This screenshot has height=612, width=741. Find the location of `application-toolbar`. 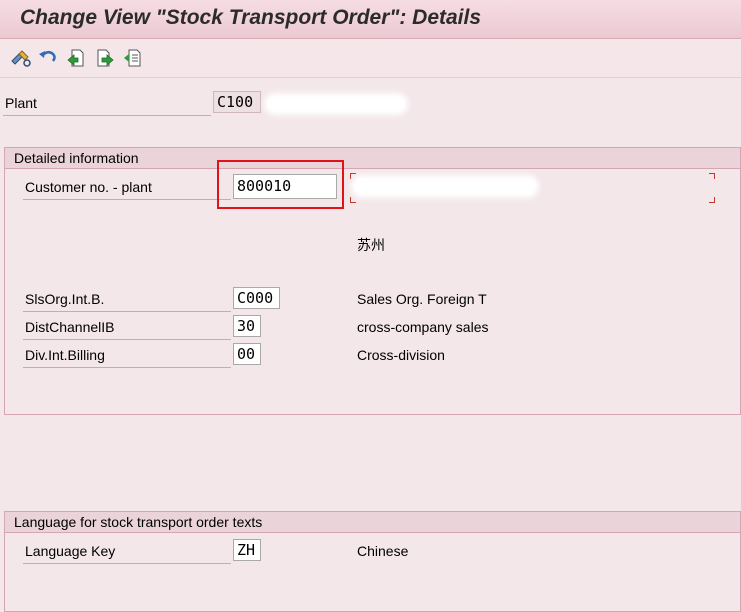

application-toolbar is located at coordinates (370, 58).